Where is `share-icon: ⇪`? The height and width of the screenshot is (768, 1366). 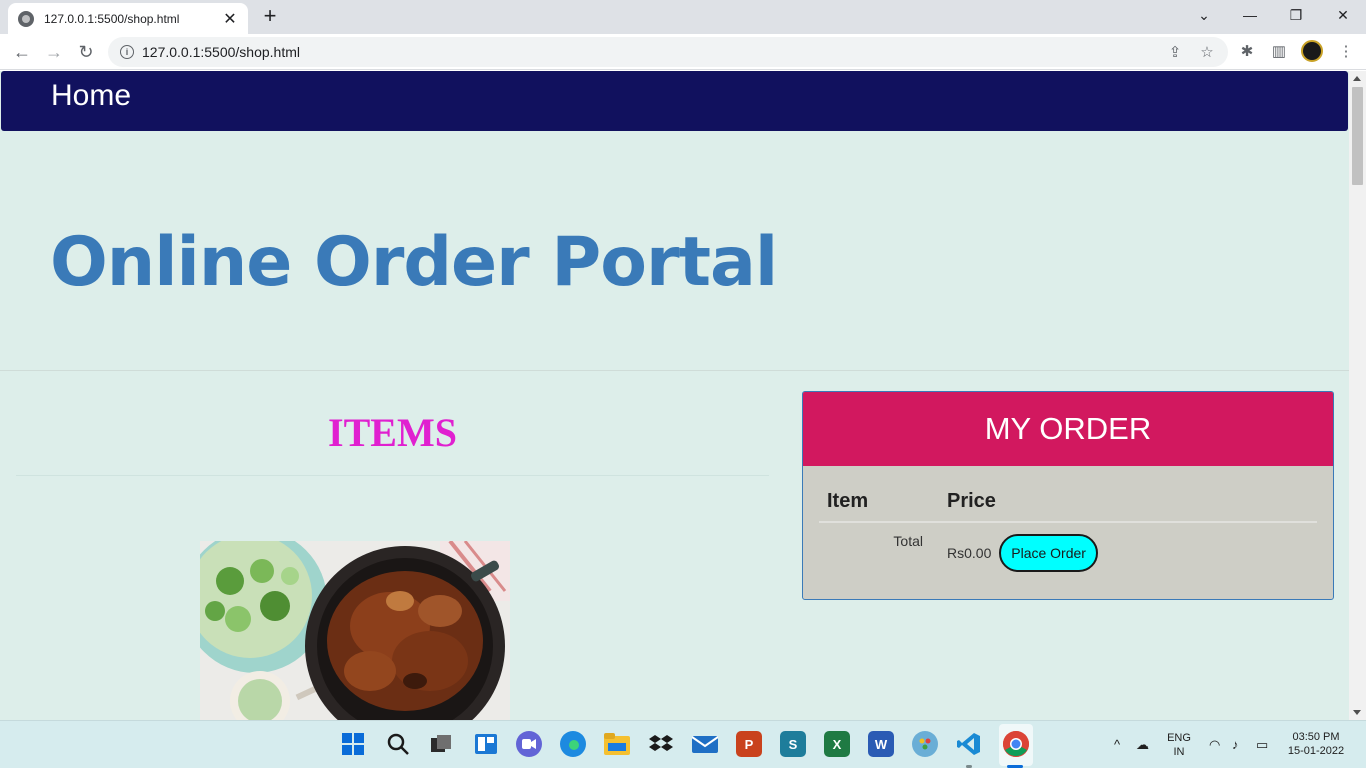 share-icon: ⇪ is located at coordinates (1175, 53).